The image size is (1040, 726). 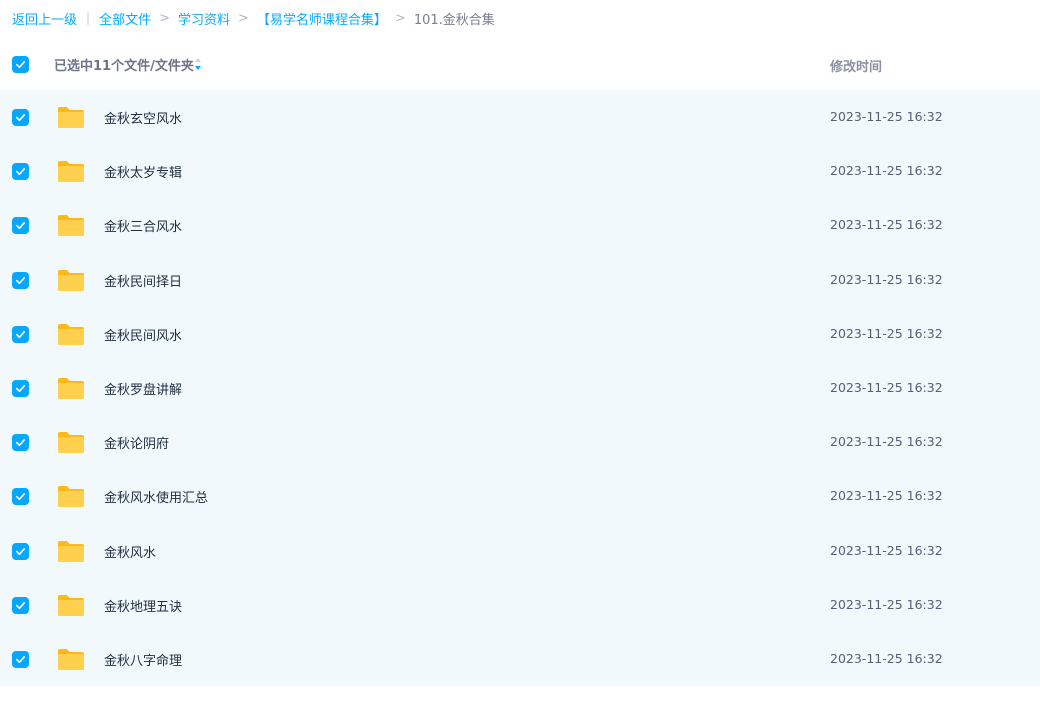 I want to click on select-all-checkbox, so click(x=20, y=64).